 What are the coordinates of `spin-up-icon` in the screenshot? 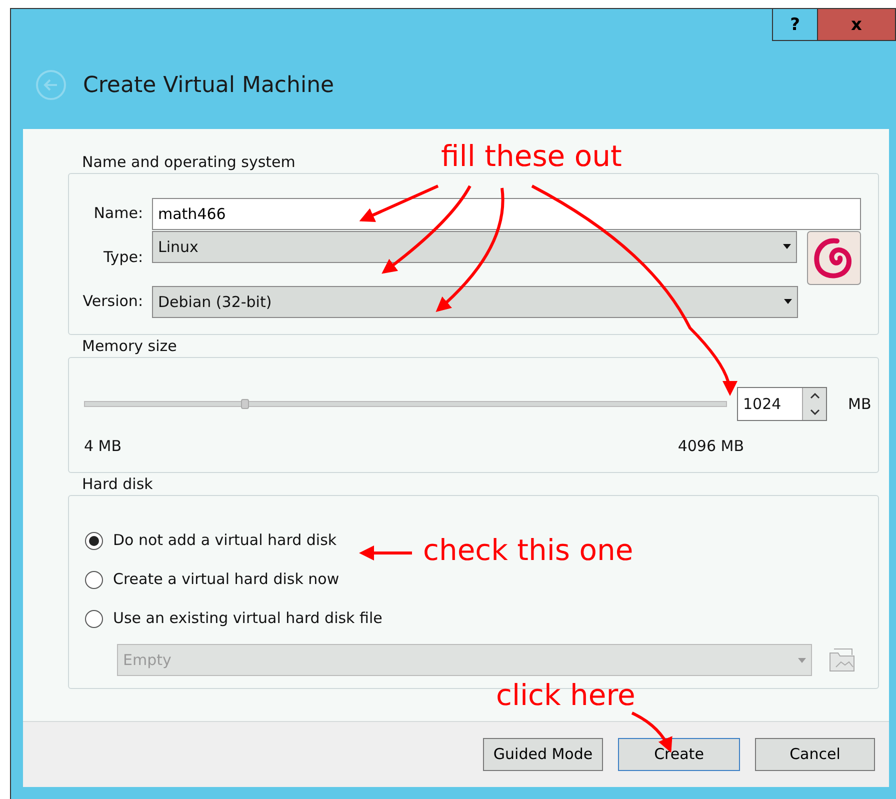 It's located at (815, 396).